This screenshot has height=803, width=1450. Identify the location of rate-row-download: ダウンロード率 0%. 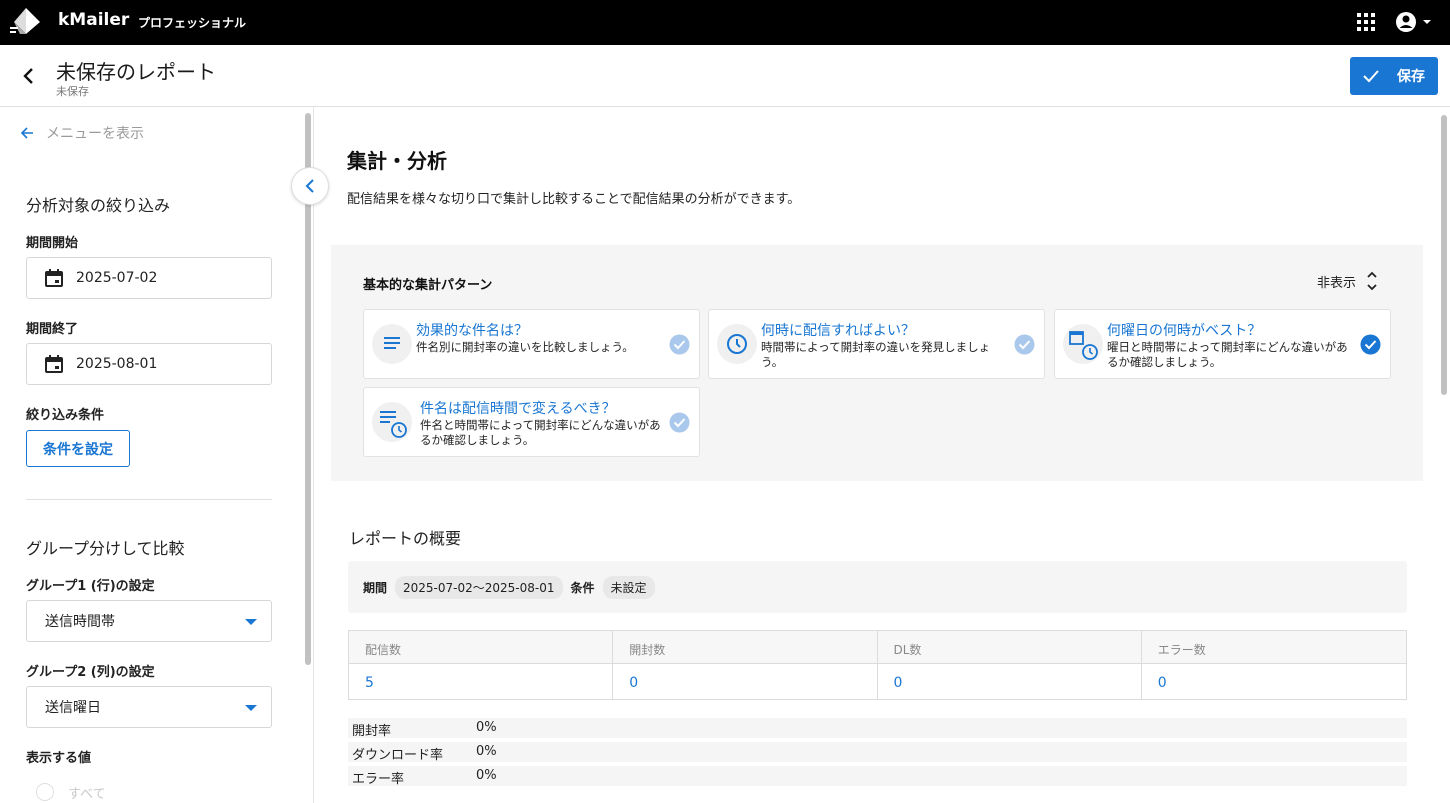
(877, 752).